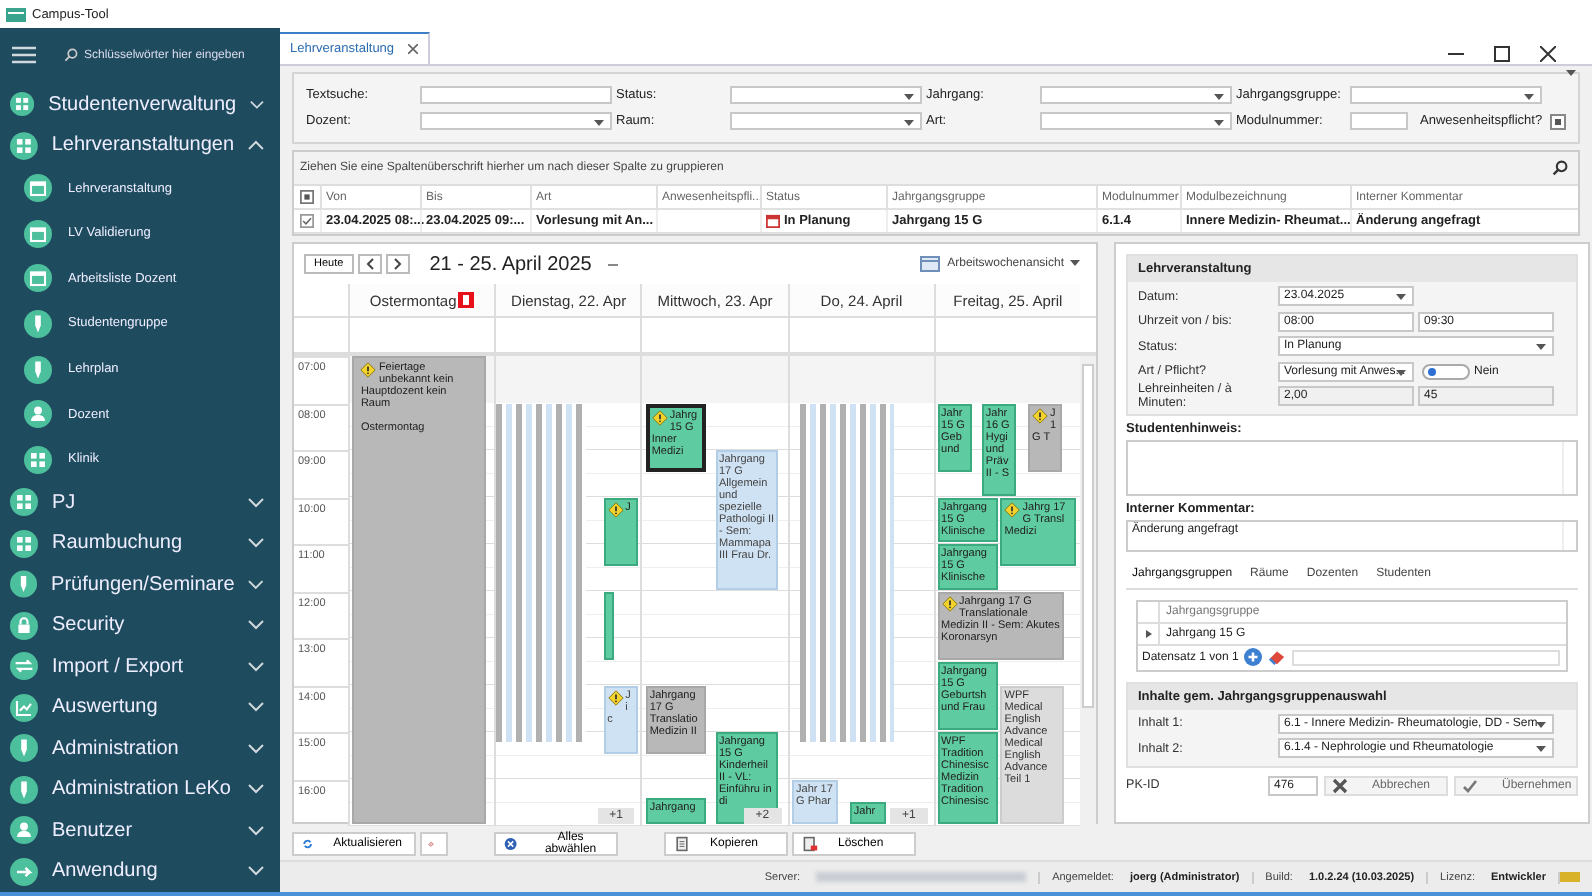 This screenshot has width=1592, height=896. What do you see at coordinates (140, 584) in the screenshot?
I see `nav-item: Prüfungen/Seminare` at bounding box center [140, 584].